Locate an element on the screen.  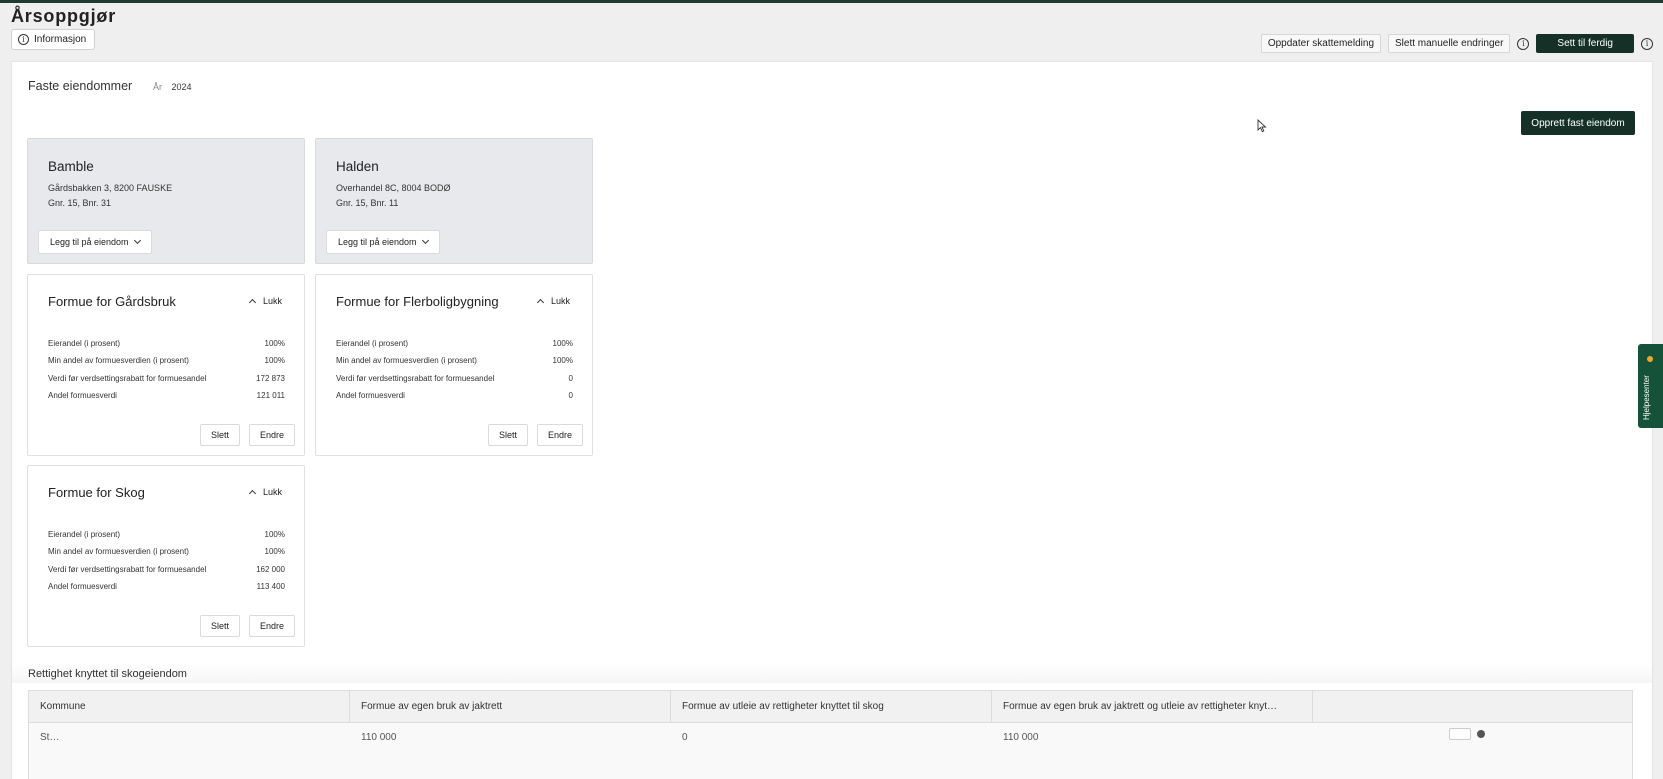
formue-card-title: Formue for Flerboligbygning is located at coordinates (417, 301).